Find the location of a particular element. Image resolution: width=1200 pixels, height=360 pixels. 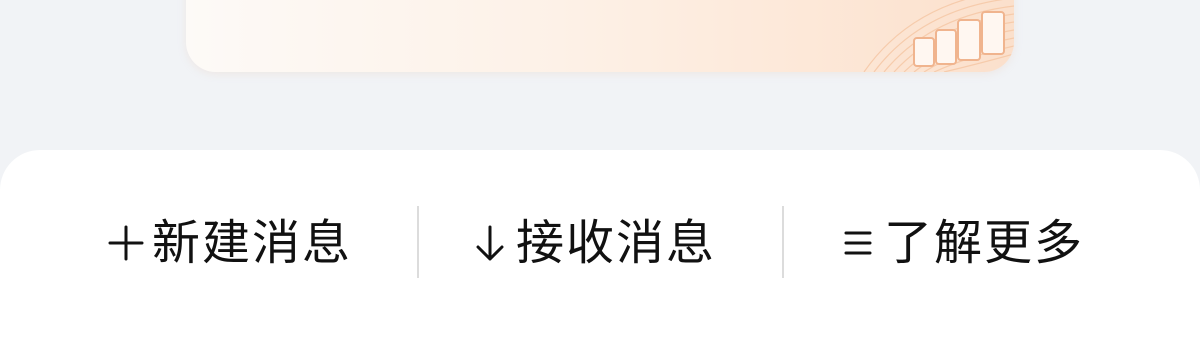

new-message-label: 新建消息 is located at coordinates (252, 243).